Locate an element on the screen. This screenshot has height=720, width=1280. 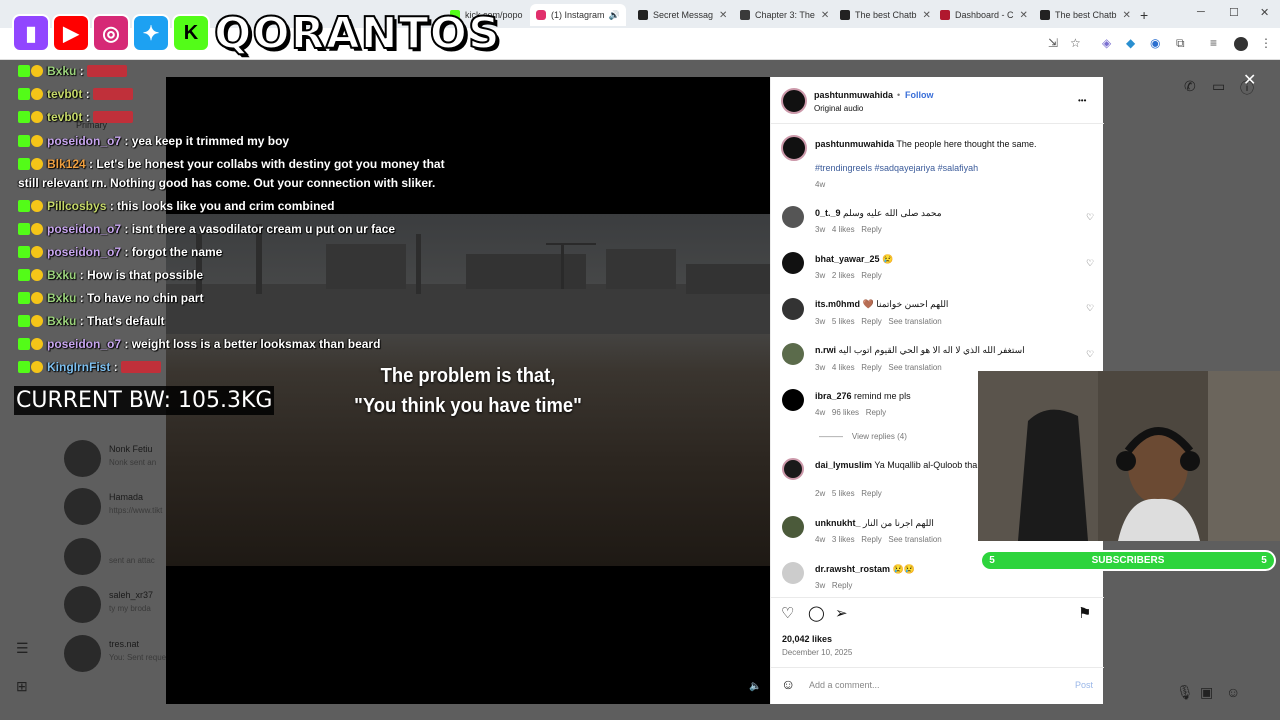
audio-label: Original audio is located at coordinates (838, 108).